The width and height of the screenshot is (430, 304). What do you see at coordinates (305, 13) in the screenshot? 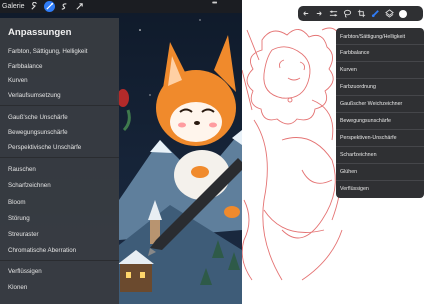
I see `undo-icon` at bounding box center [305, 13].